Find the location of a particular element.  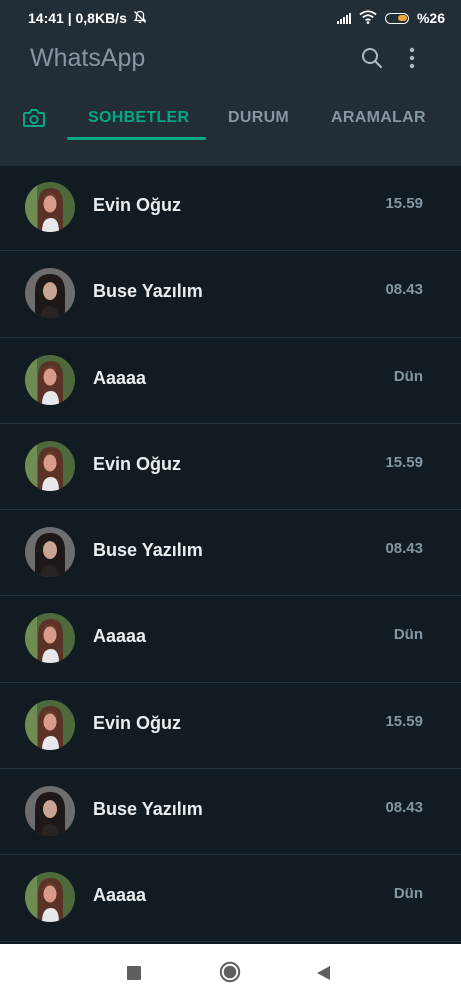

active-tab-indicator is located at coordinates (136, 138).